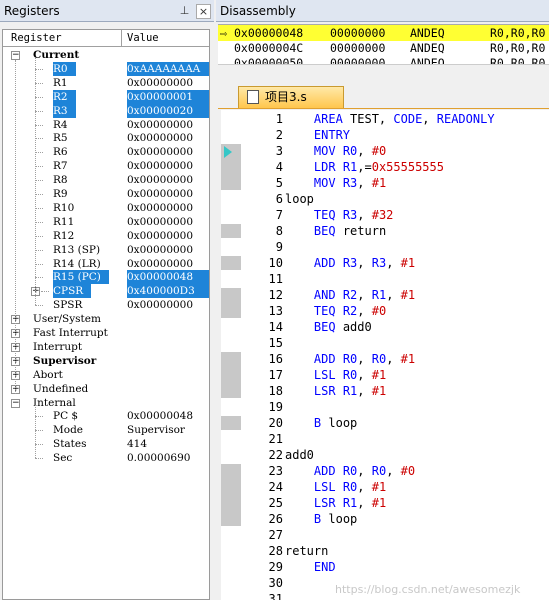 Image resolution: width=549 pixels, height=600 pixels. What do you see at coordinates (106, 319) in the screenshot?
I see `group-user-system: User/System +` at bounding box center [106, 319].